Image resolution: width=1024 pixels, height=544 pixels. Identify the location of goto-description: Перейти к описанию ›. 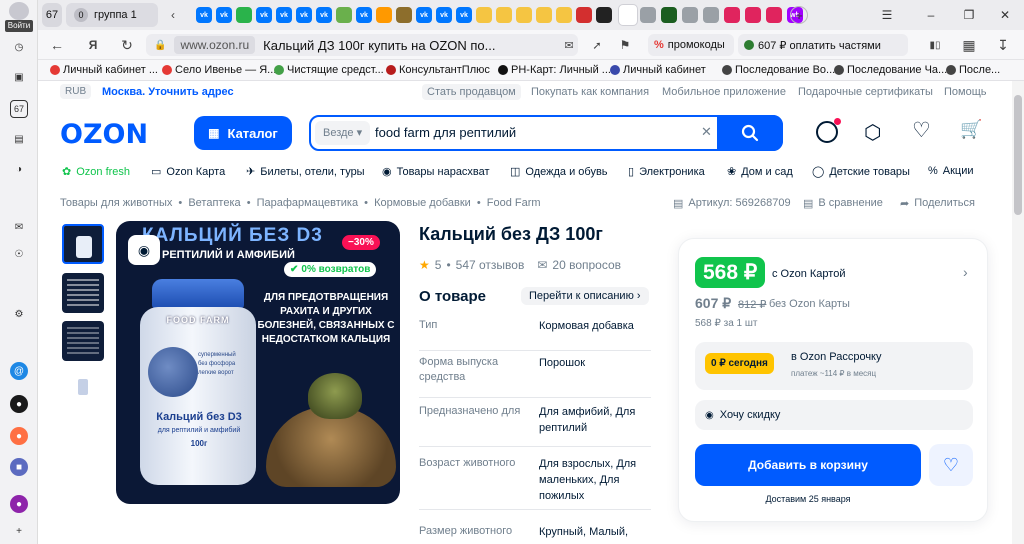
(585, 296).